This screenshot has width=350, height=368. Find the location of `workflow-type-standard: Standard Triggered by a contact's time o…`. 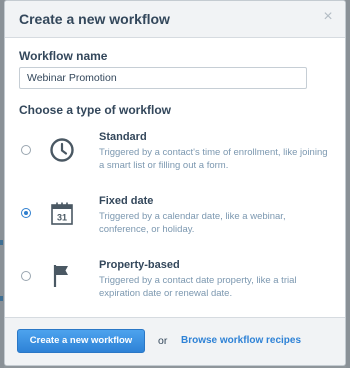

workflow-type-standard: Standard Triggered by a contact's time o… is located at coordinates (175, 155).